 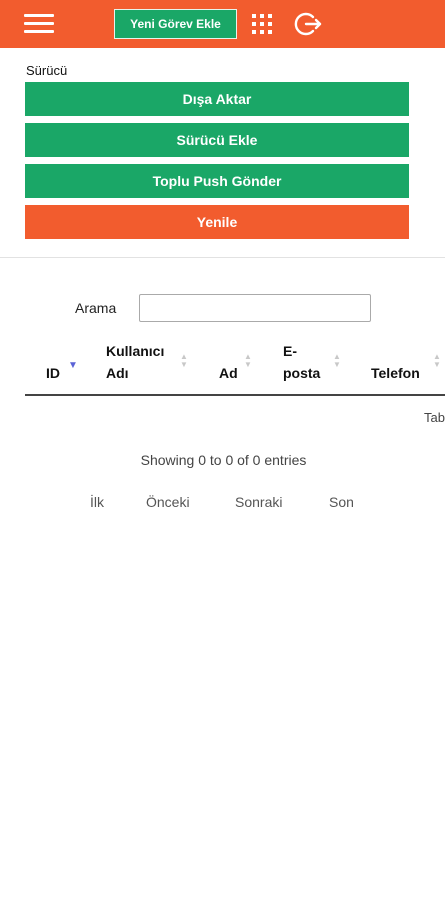 I want to click on column-header-name: Ad, so click(x=228, y=373).